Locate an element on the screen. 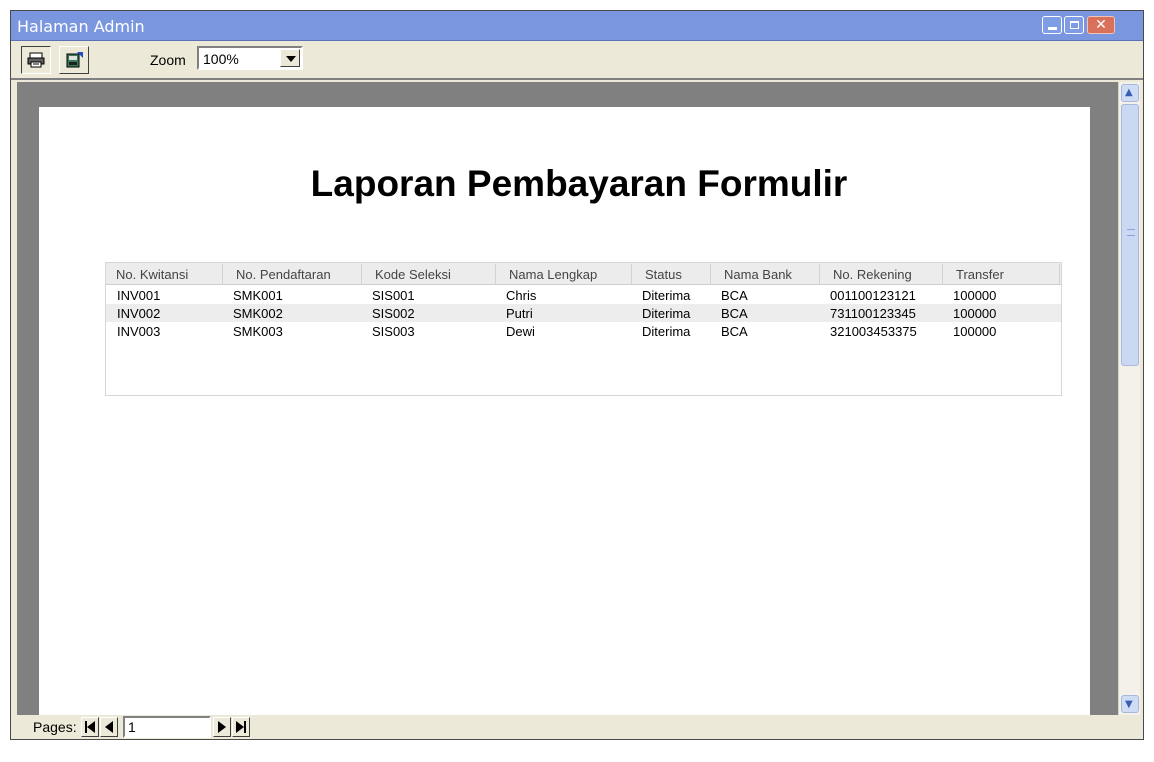 Image resolution: width=1154 pixels, height=762 pixels. minimize-icon is located at coordinates (1052, 28).